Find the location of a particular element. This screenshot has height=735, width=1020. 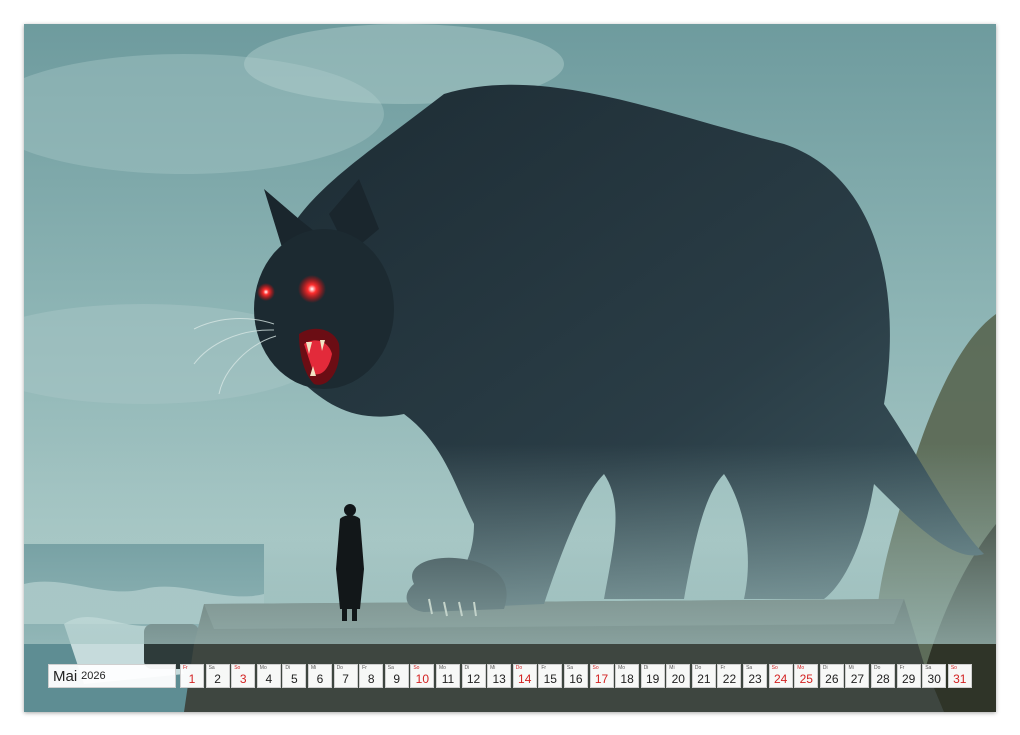

day-number: 22 is located at coordinates (729, 679).